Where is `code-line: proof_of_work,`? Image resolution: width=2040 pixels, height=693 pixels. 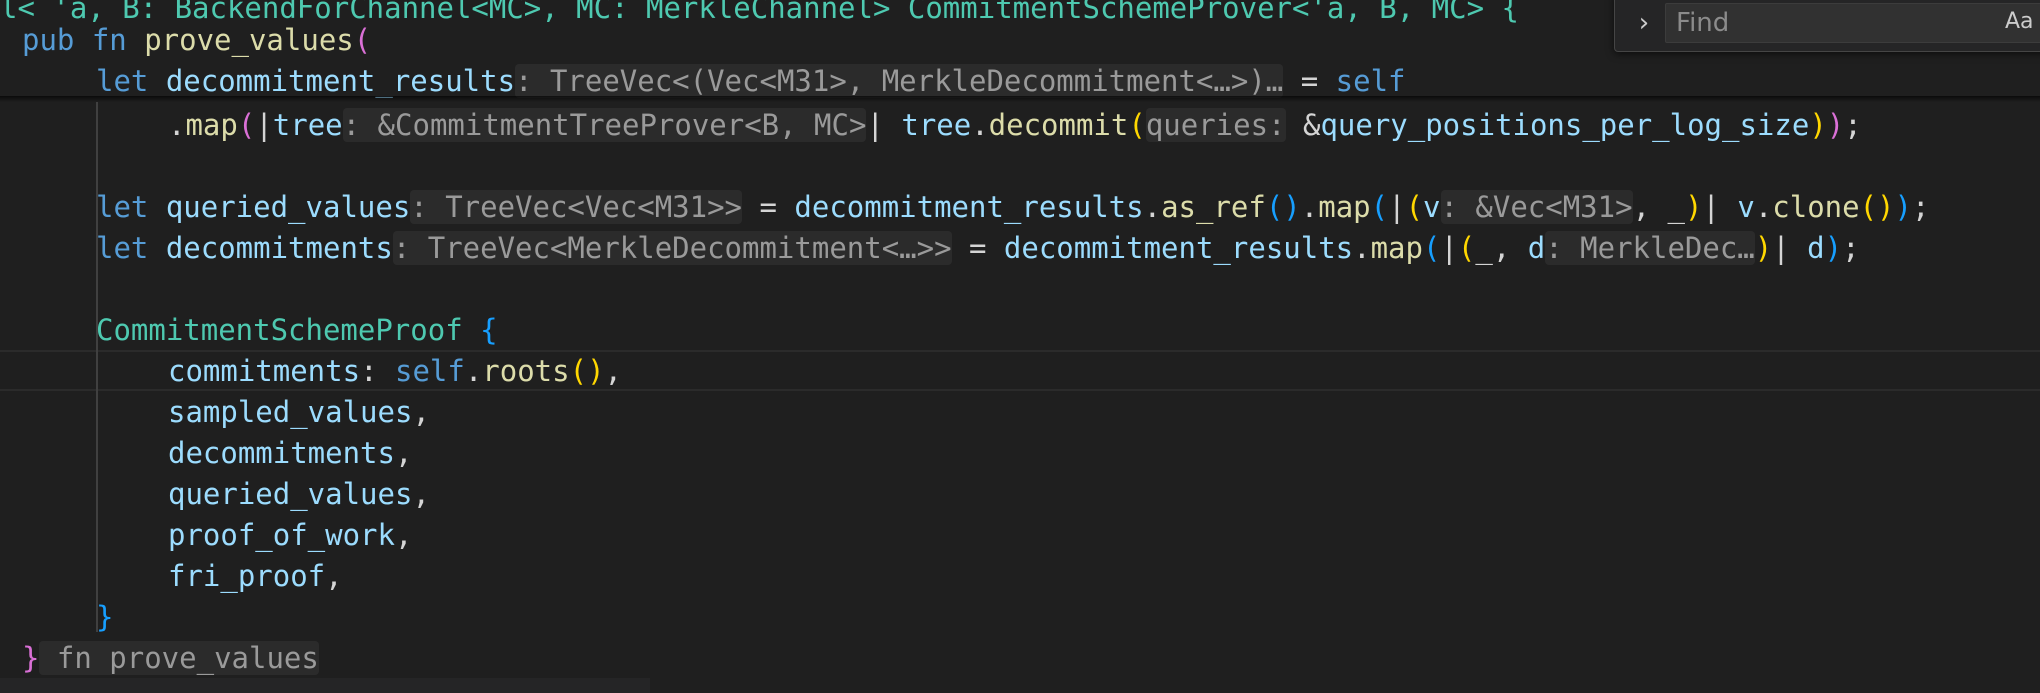
code-line: proof_of_work, is located at coordinates (1020, 535).